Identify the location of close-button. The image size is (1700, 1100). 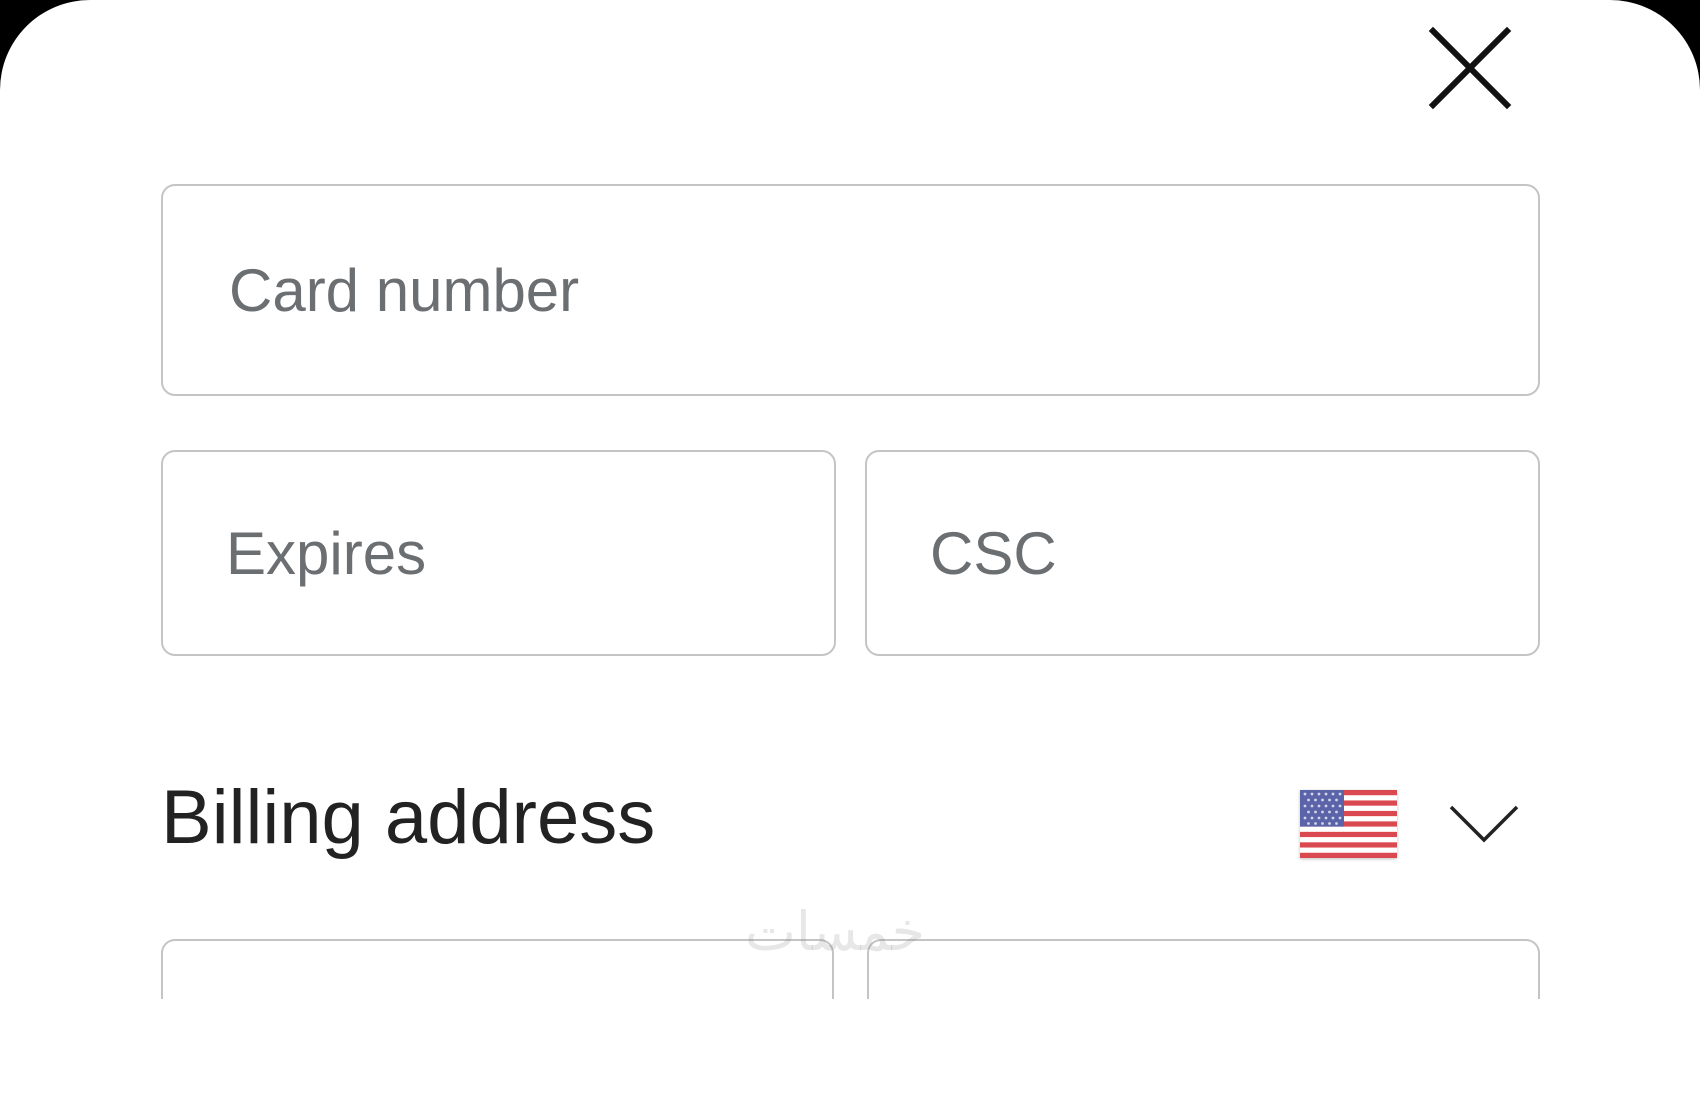
(1470, 68).